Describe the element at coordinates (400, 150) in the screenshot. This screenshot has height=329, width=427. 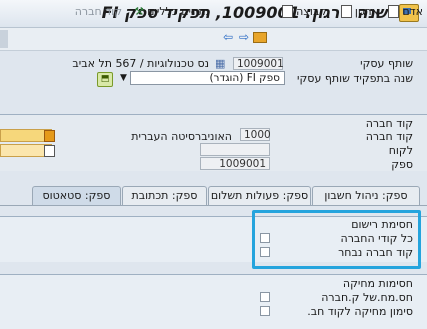
I see `customer-label: לקוח` at that location.